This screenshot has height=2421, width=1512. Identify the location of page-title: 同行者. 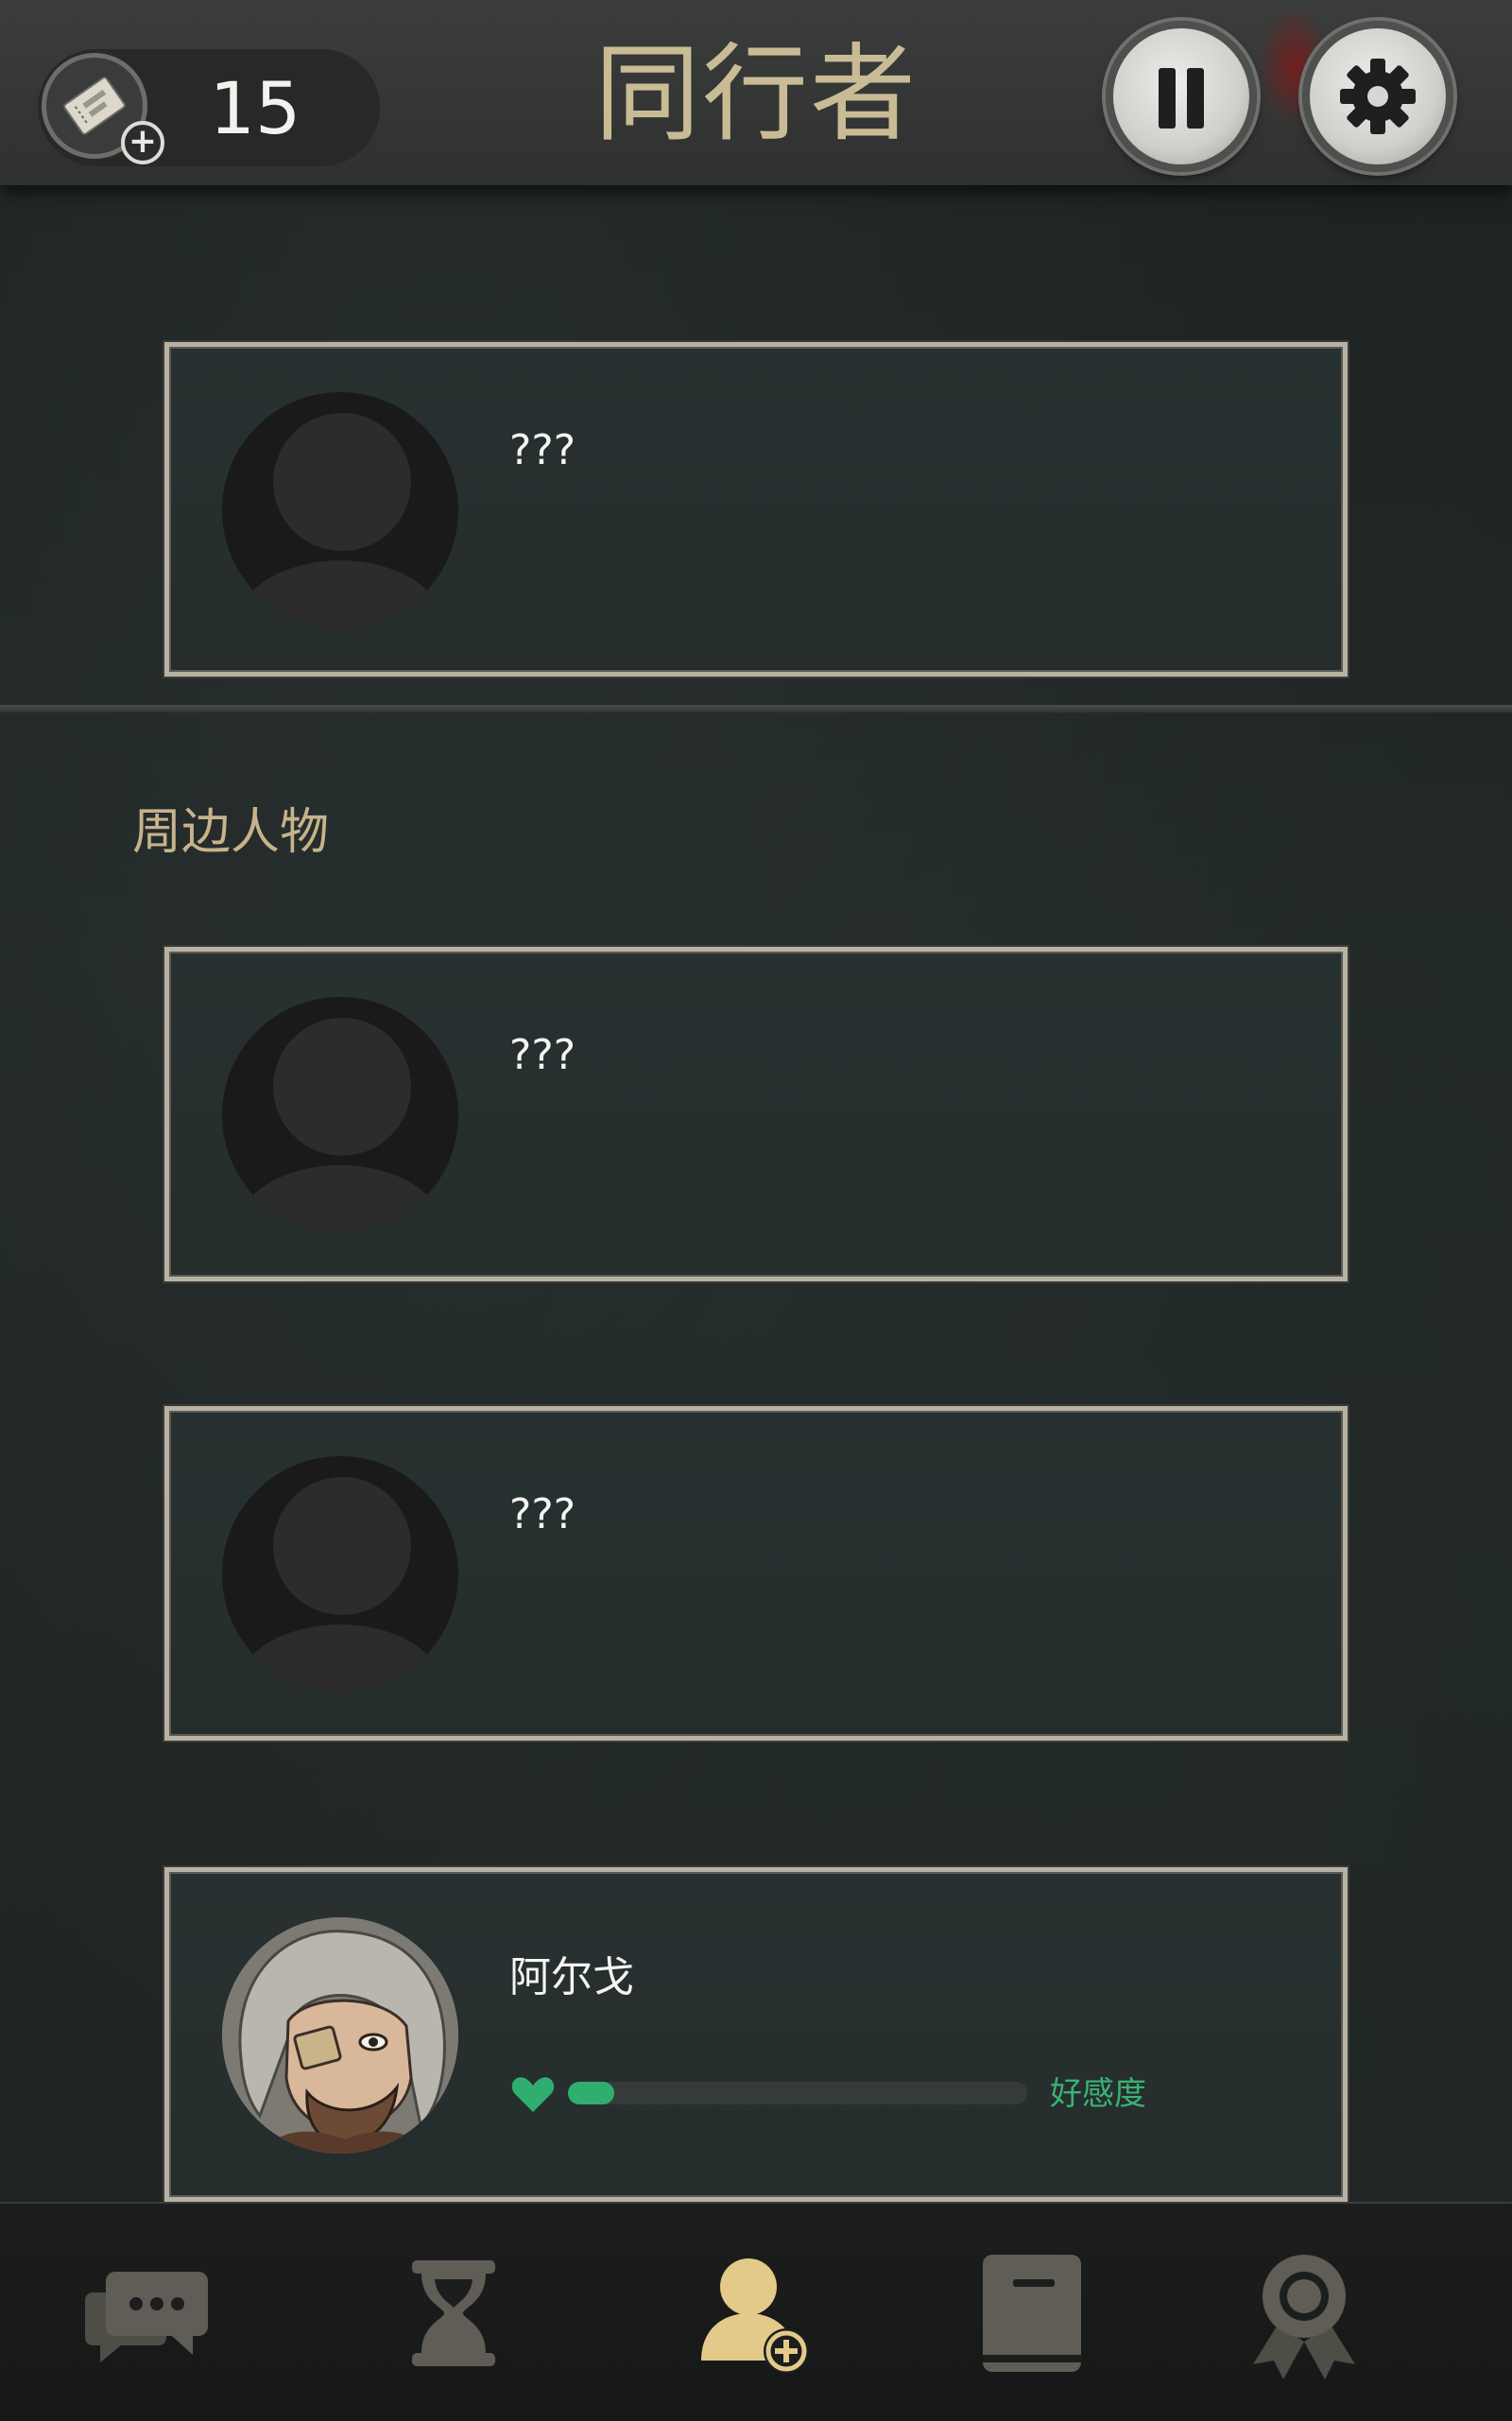
(756, 94).